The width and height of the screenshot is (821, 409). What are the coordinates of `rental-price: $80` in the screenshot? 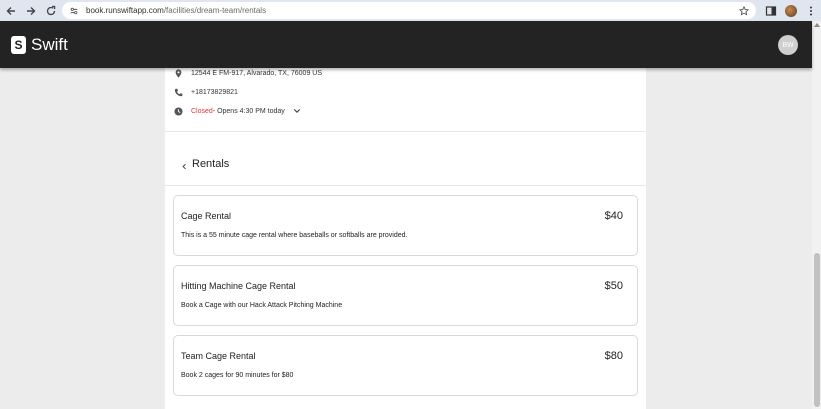 It's located at (613, 356).